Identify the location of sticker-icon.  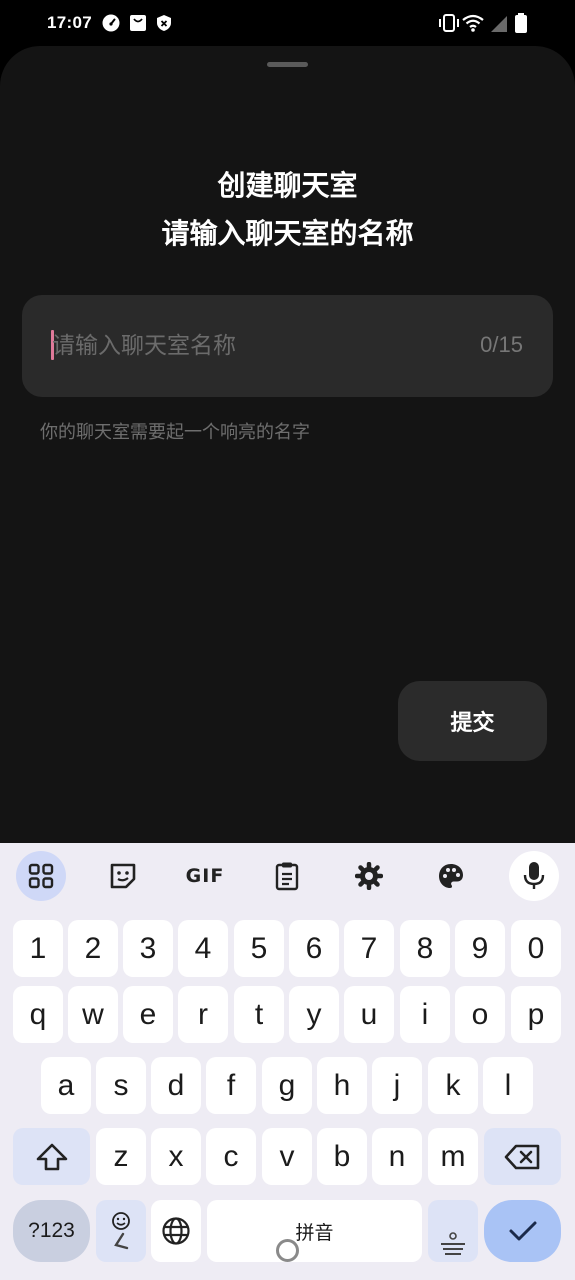
(123, 876).